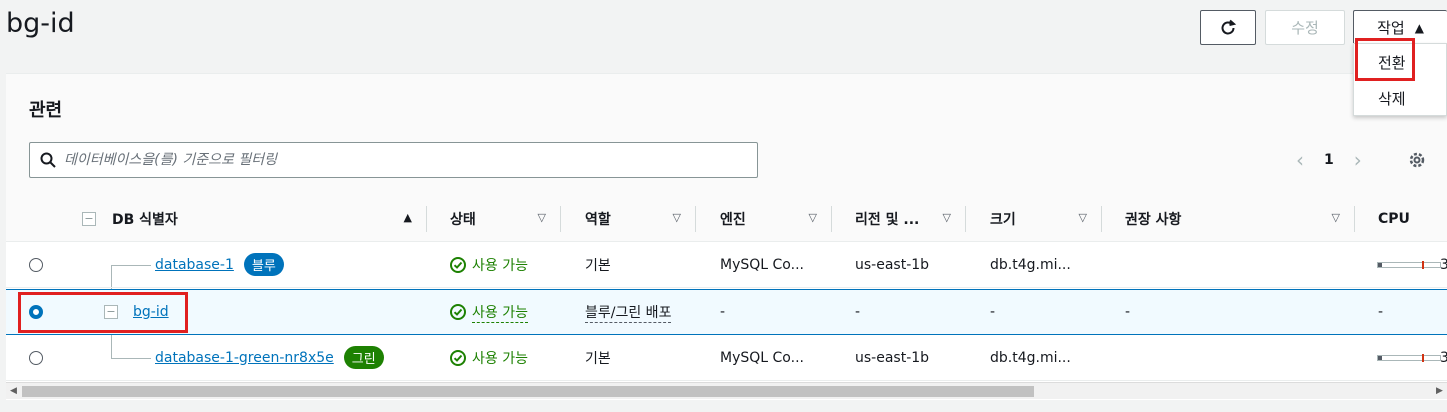 This screenshot has height=412, width=1447. Describe the element at coordinates (89, 219) in the screenshot. I see `expand-all-icon: −` at that location.